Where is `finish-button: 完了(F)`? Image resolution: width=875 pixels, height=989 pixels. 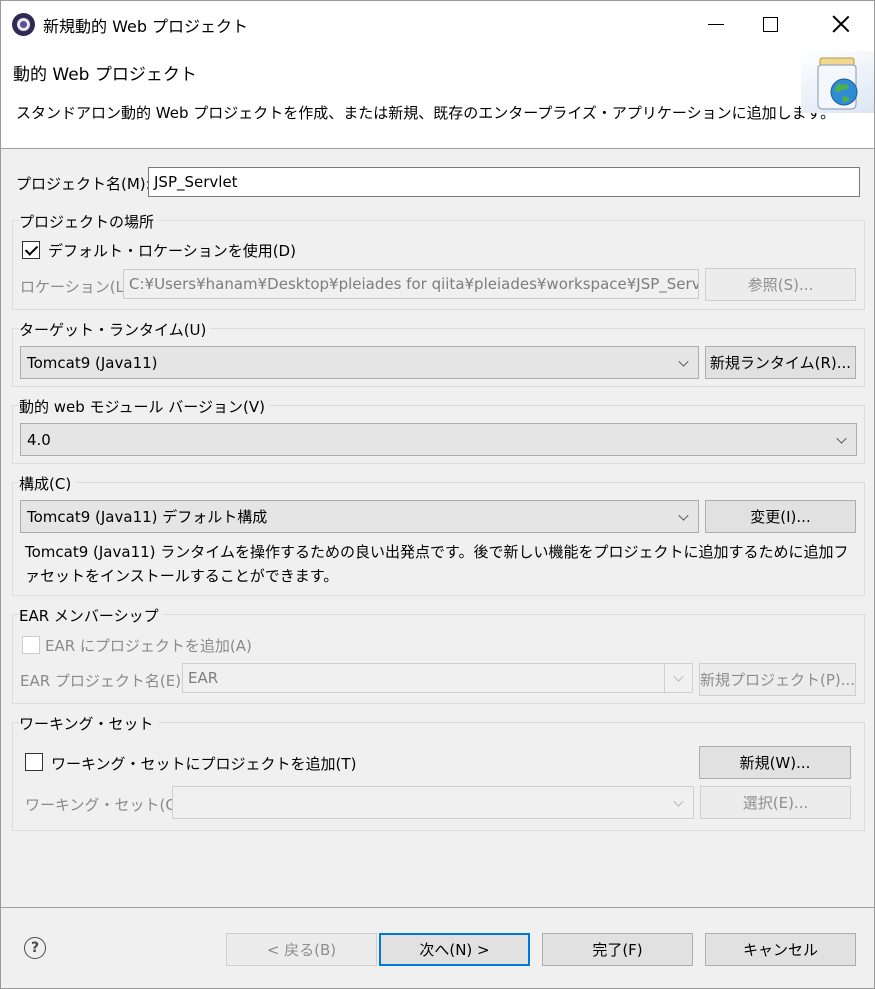
finish-button: 完了(F) is located at coordinates (617, 949).